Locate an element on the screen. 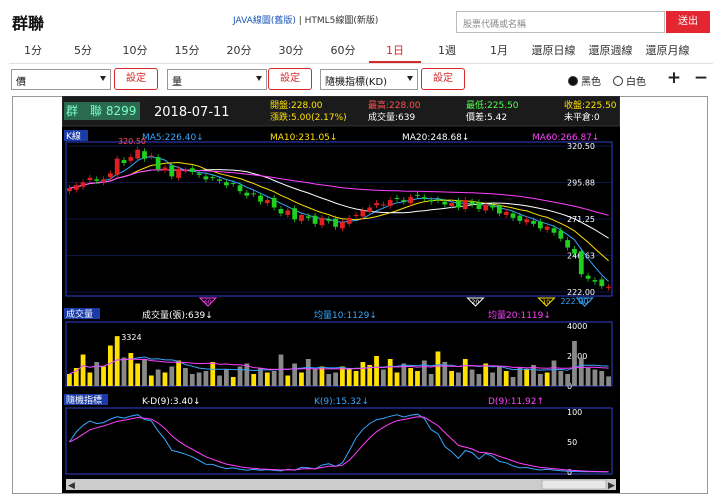  price-spread: 價差:5.42 is located at coordinates (486, 117).